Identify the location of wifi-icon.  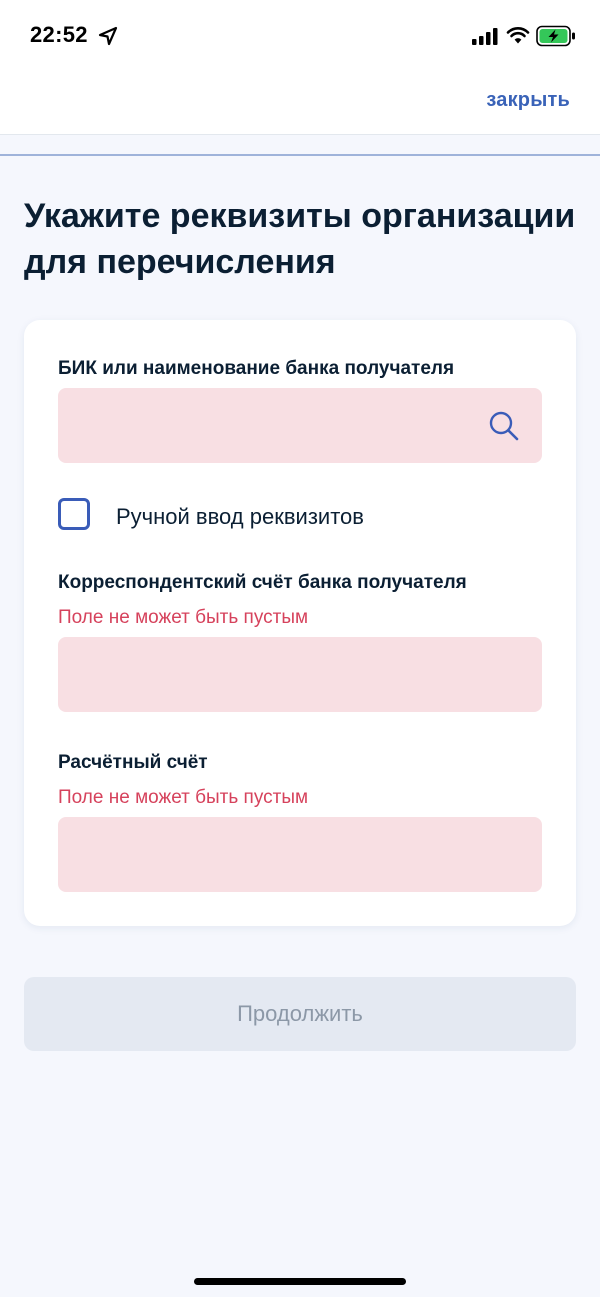
(518, 35).